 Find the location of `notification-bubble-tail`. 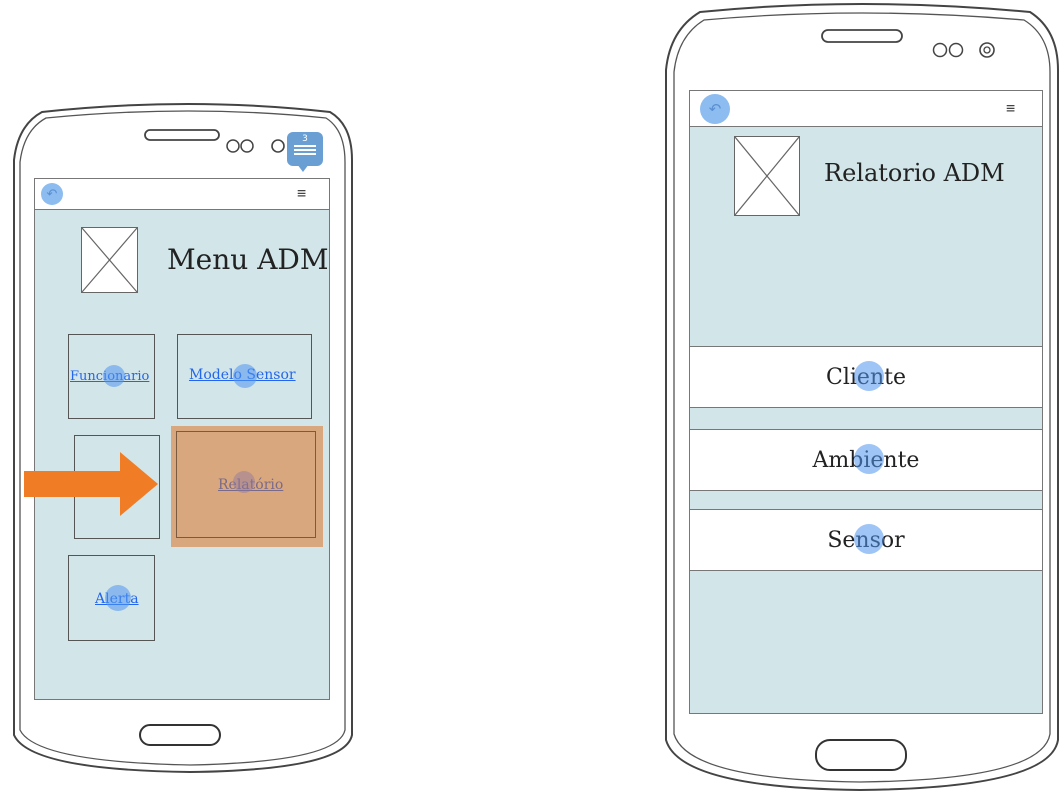

notification-bubble-tail is located at coordinates (303, 168).